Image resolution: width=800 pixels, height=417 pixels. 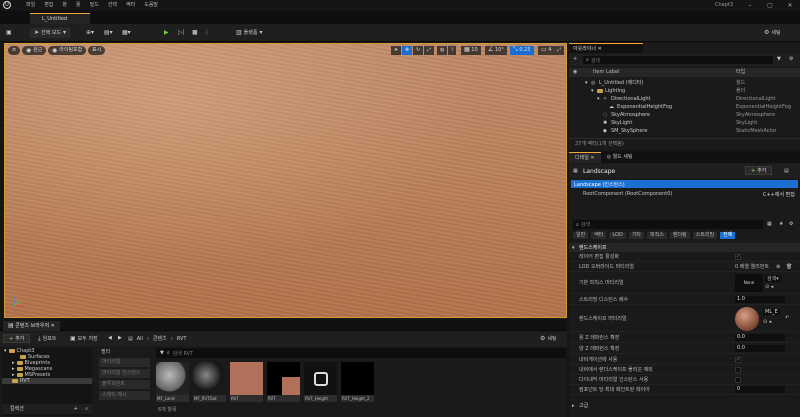 I want to click on asset-tile: RVT_Height_2, so click(x=357, y=382).